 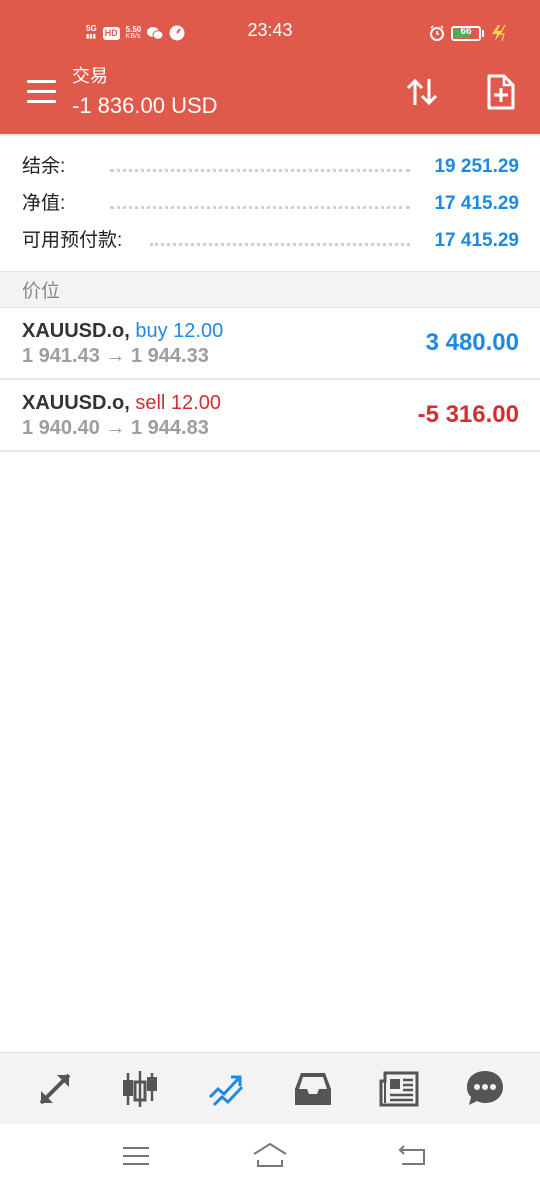 What do you see at coordinates (472, 204) in the screenshot?
I see `equity-value: 17 415.29` at bounding box center [472, 204].